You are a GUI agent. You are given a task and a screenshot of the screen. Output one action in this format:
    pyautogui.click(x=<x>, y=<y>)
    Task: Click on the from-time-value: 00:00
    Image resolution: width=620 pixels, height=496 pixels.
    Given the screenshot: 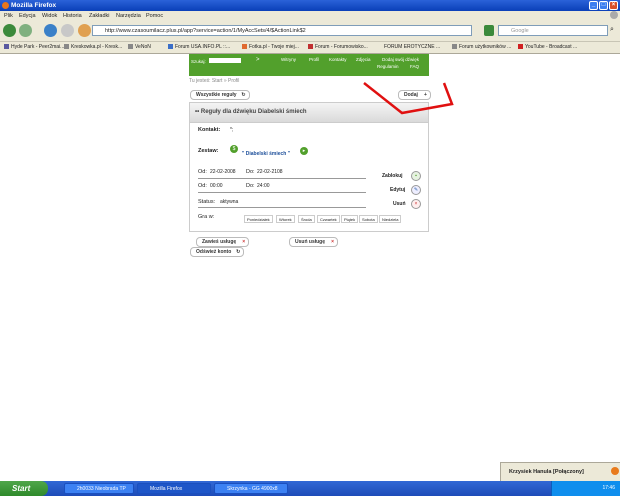 What is the action you would take?
    pyautogui.click(x=216, y=186)
    